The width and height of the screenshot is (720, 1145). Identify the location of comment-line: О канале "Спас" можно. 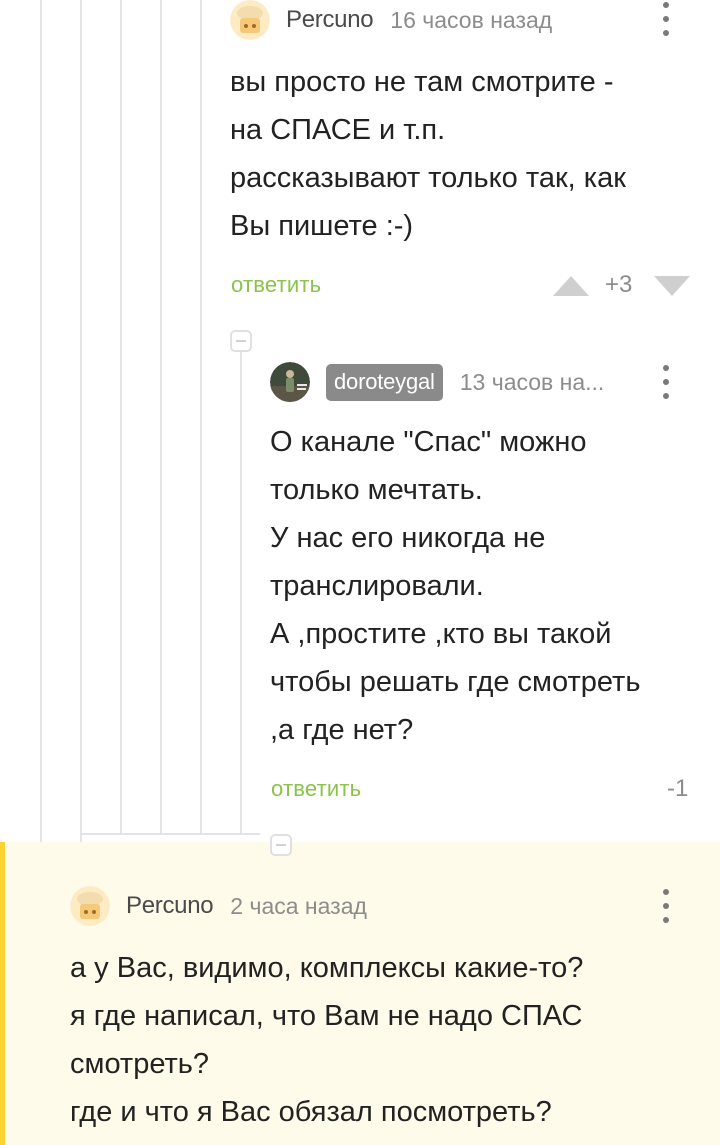
(428, 442).